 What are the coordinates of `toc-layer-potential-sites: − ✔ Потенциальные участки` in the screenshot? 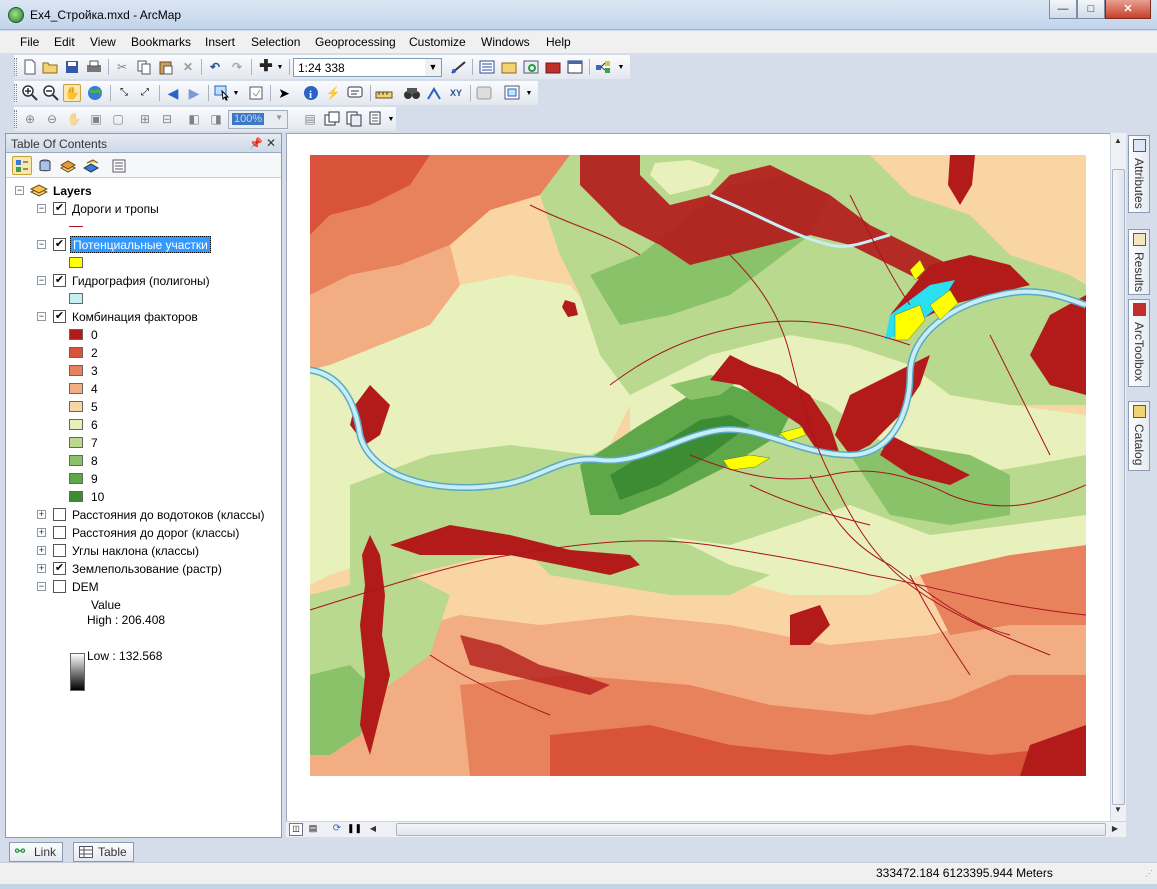 It's located at (143, 245).